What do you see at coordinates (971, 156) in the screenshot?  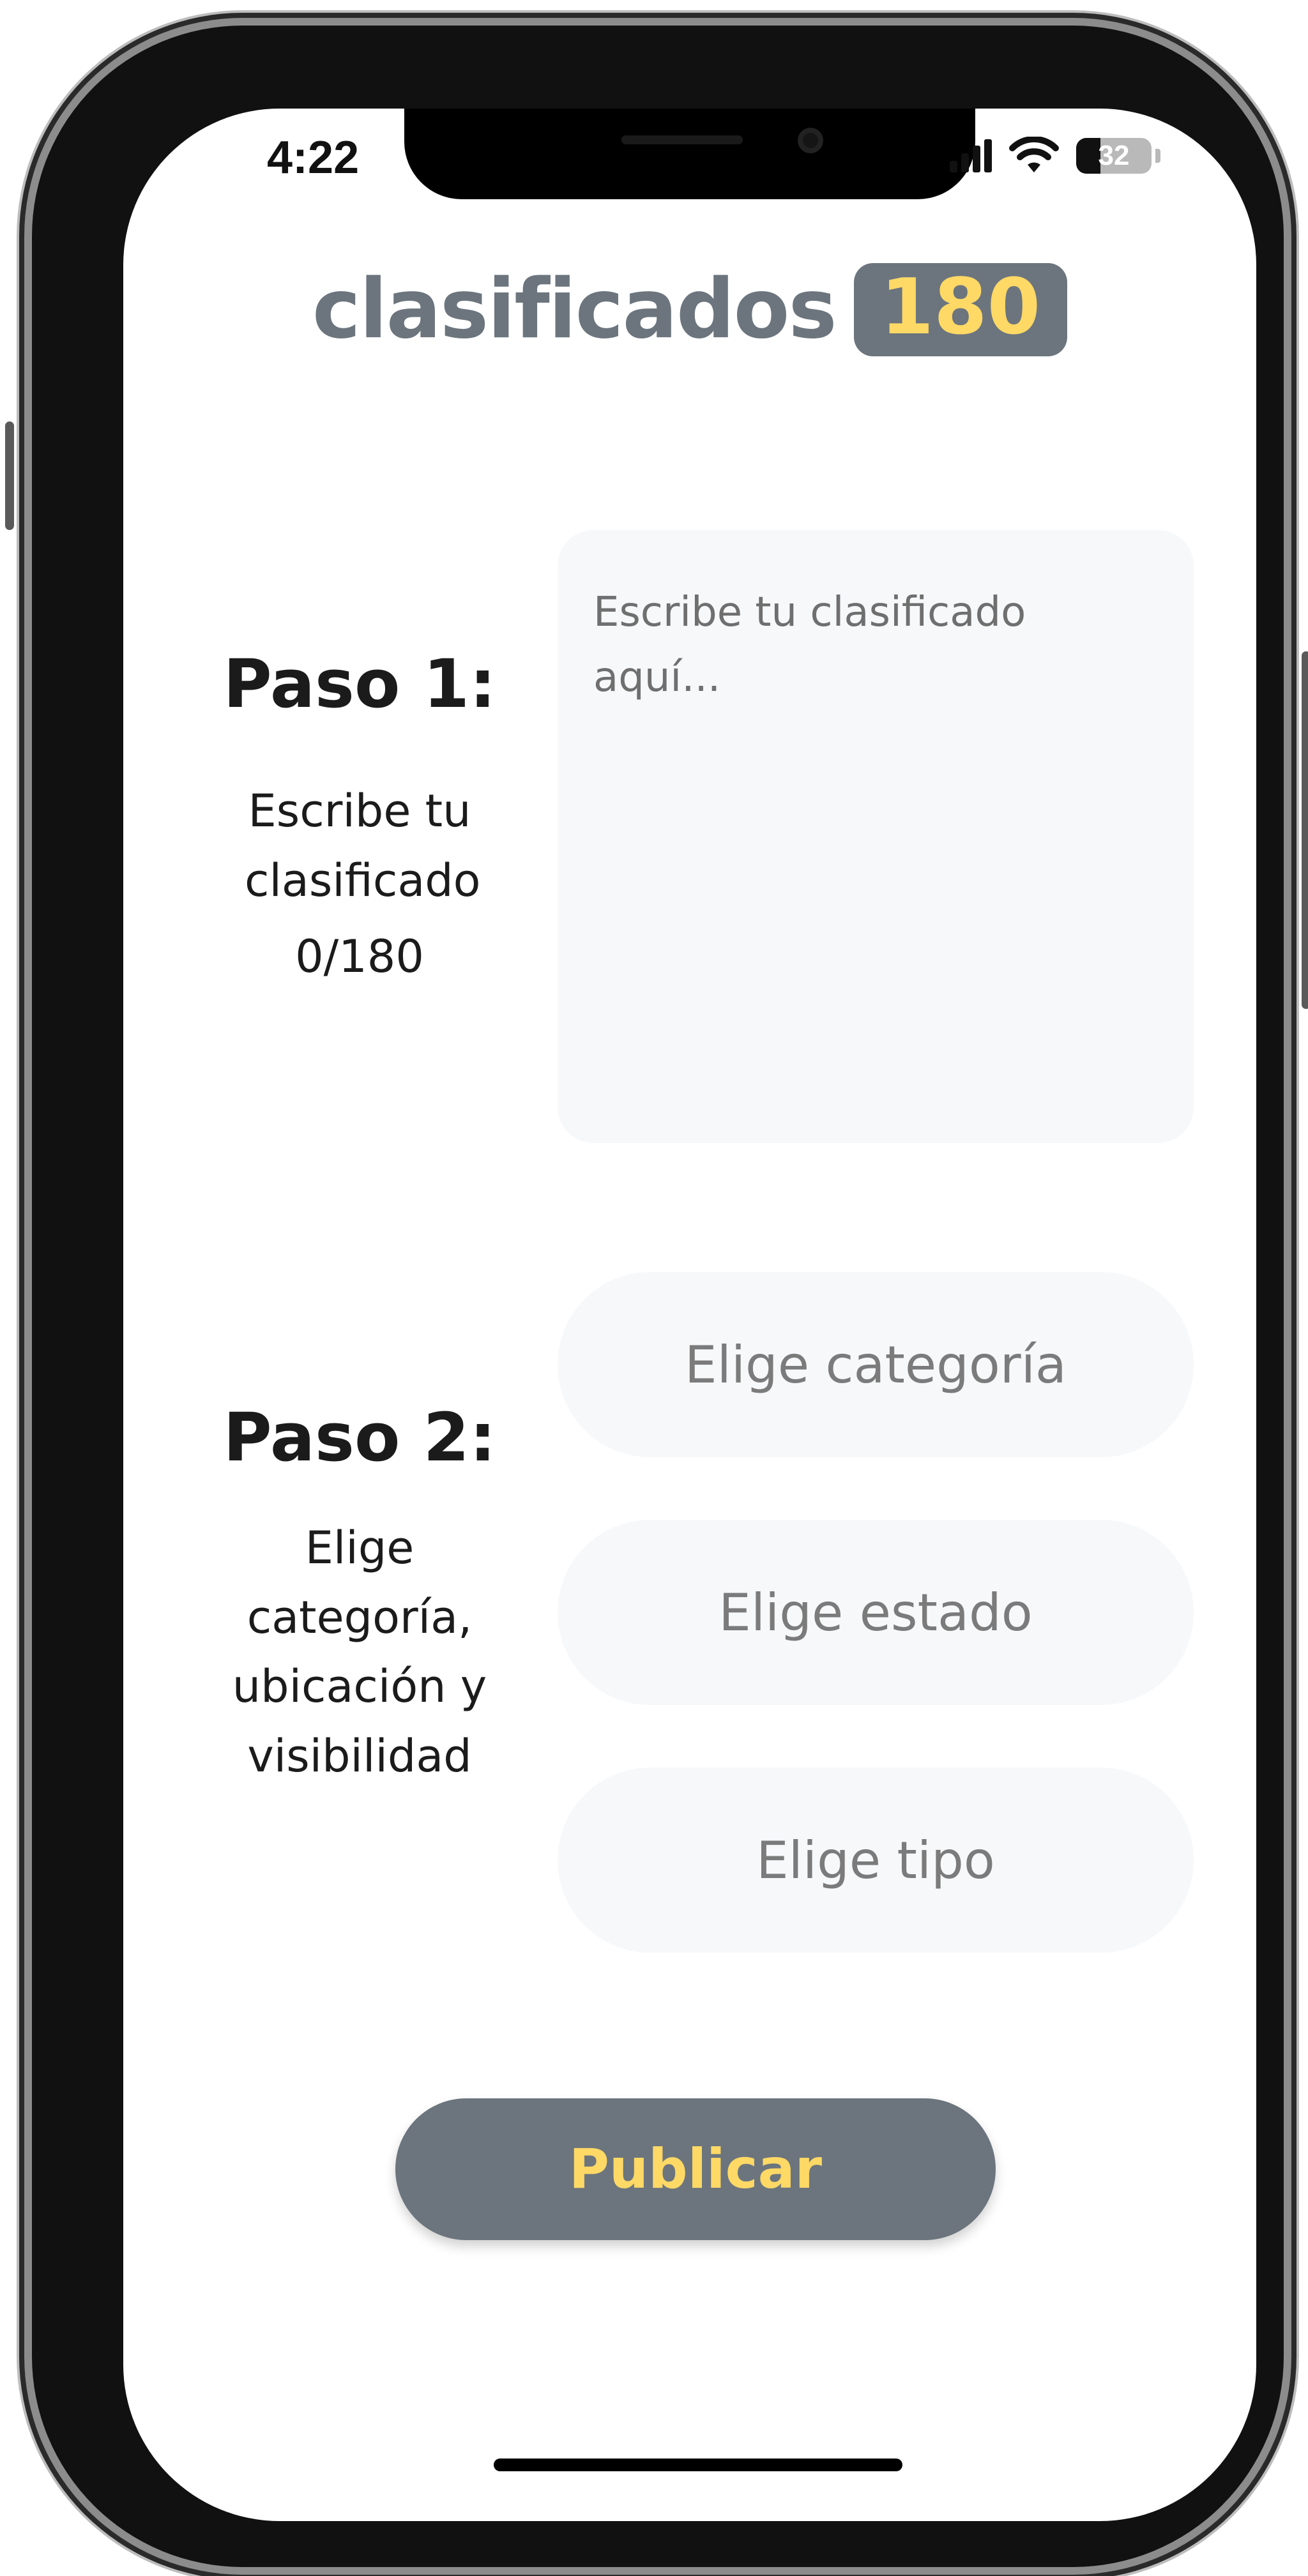 I see `cellular-signal-icon` at bounding box center [971, 156].